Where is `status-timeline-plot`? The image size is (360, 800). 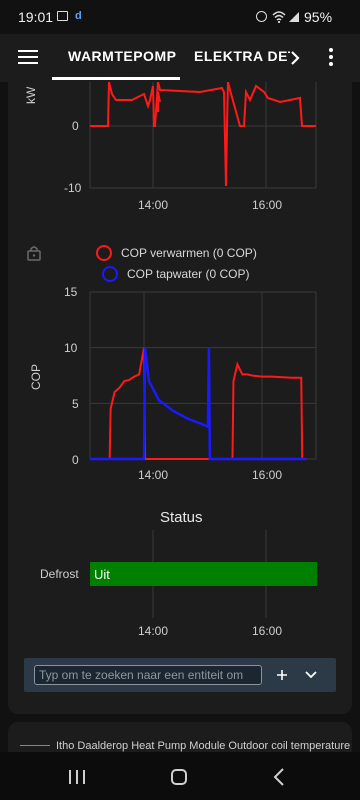 status-timeline-plot is located at coordinates (203, 574).